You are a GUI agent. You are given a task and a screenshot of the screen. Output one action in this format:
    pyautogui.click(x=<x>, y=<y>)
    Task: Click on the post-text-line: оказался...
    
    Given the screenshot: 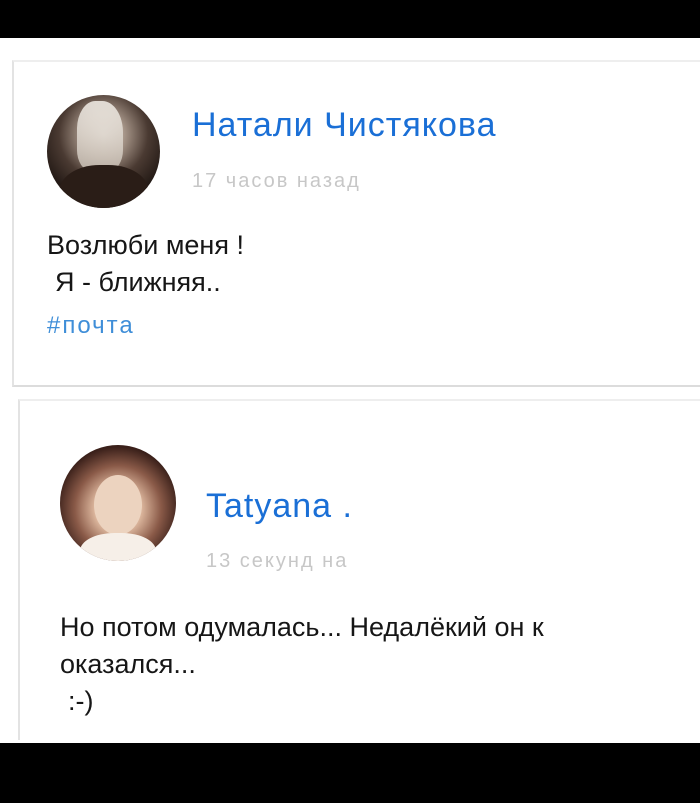 What is the action you would take?
    pyautogui.click(x=128, y=664)
    